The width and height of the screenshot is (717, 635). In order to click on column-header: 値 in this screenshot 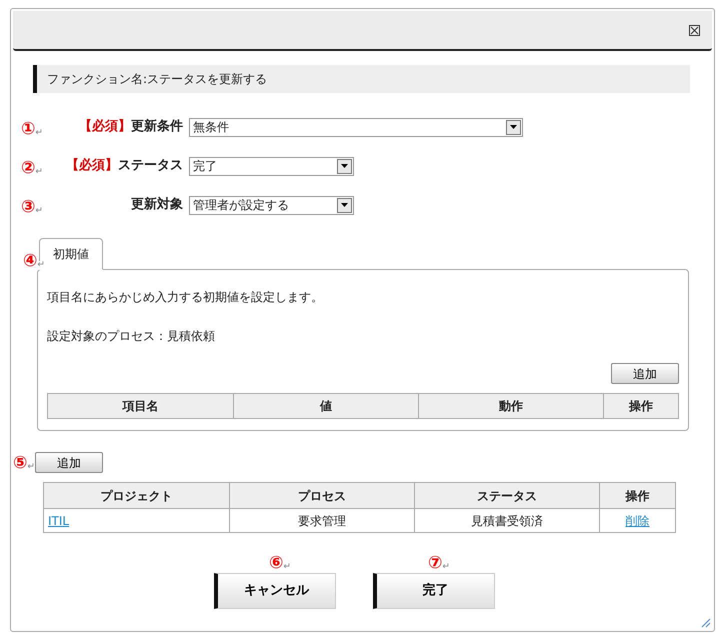, I will do `click(325, 406)`.